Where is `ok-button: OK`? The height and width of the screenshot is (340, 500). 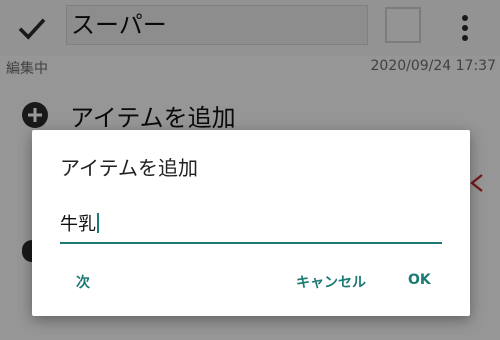
ok-button: OK is located at coordinates (419, 280).